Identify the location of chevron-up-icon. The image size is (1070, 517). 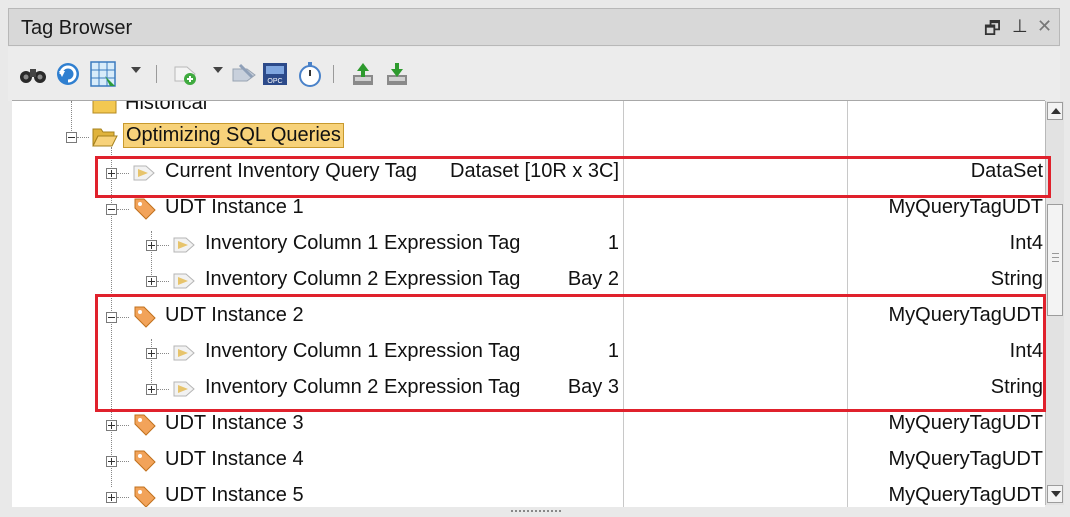
(1056, 111).